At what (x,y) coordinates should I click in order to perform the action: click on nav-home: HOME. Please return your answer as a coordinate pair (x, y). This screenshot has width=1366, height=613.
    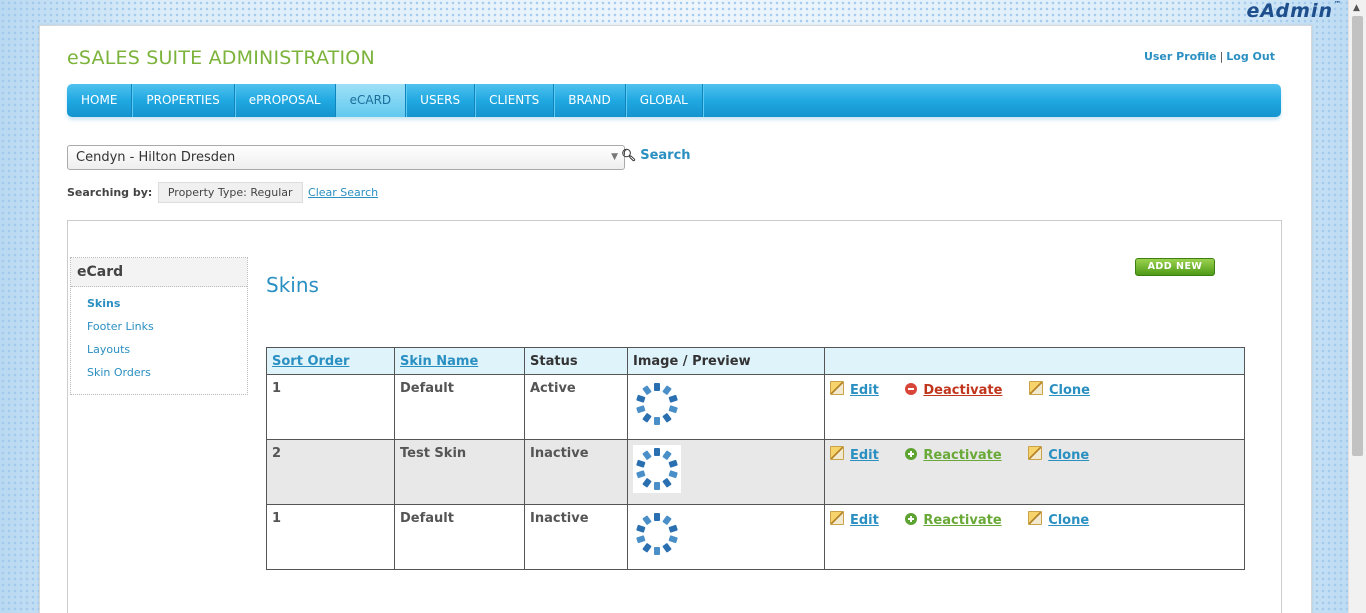
    Looking at the image, I should click on (100, 100).